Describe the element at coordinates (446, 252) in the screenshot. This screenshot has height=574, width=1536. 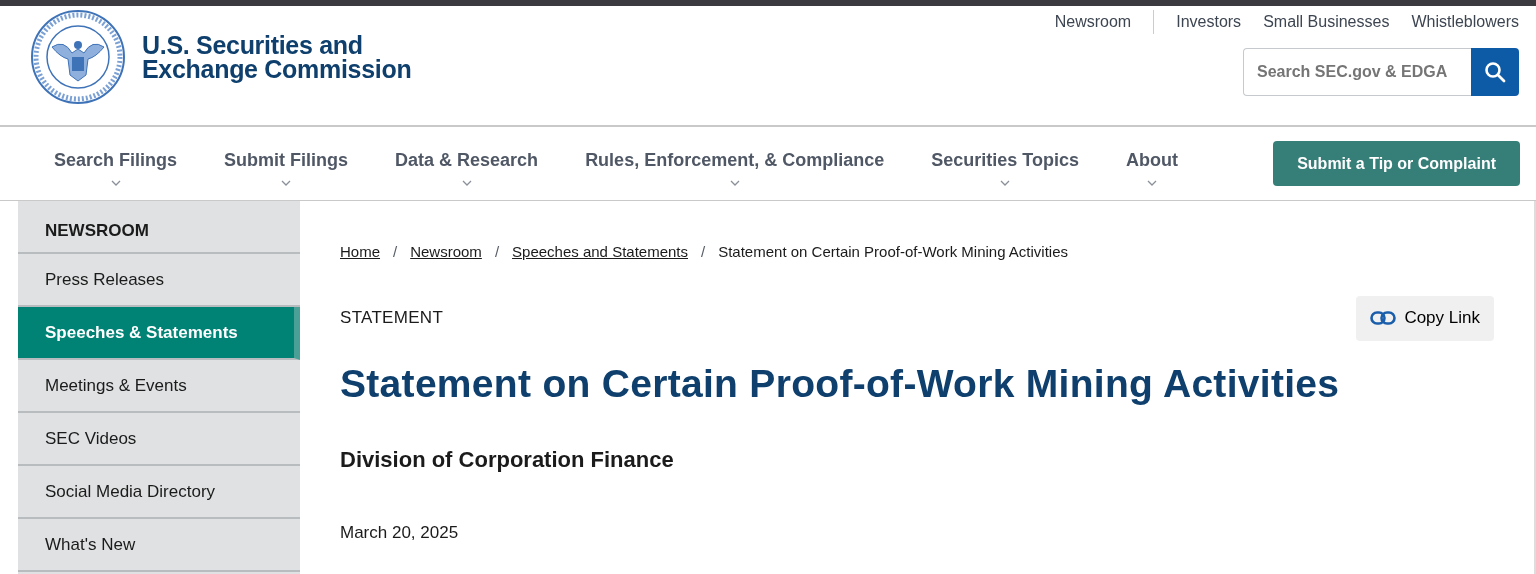
I see `breadcrumb-link: Newsroom` at that location.